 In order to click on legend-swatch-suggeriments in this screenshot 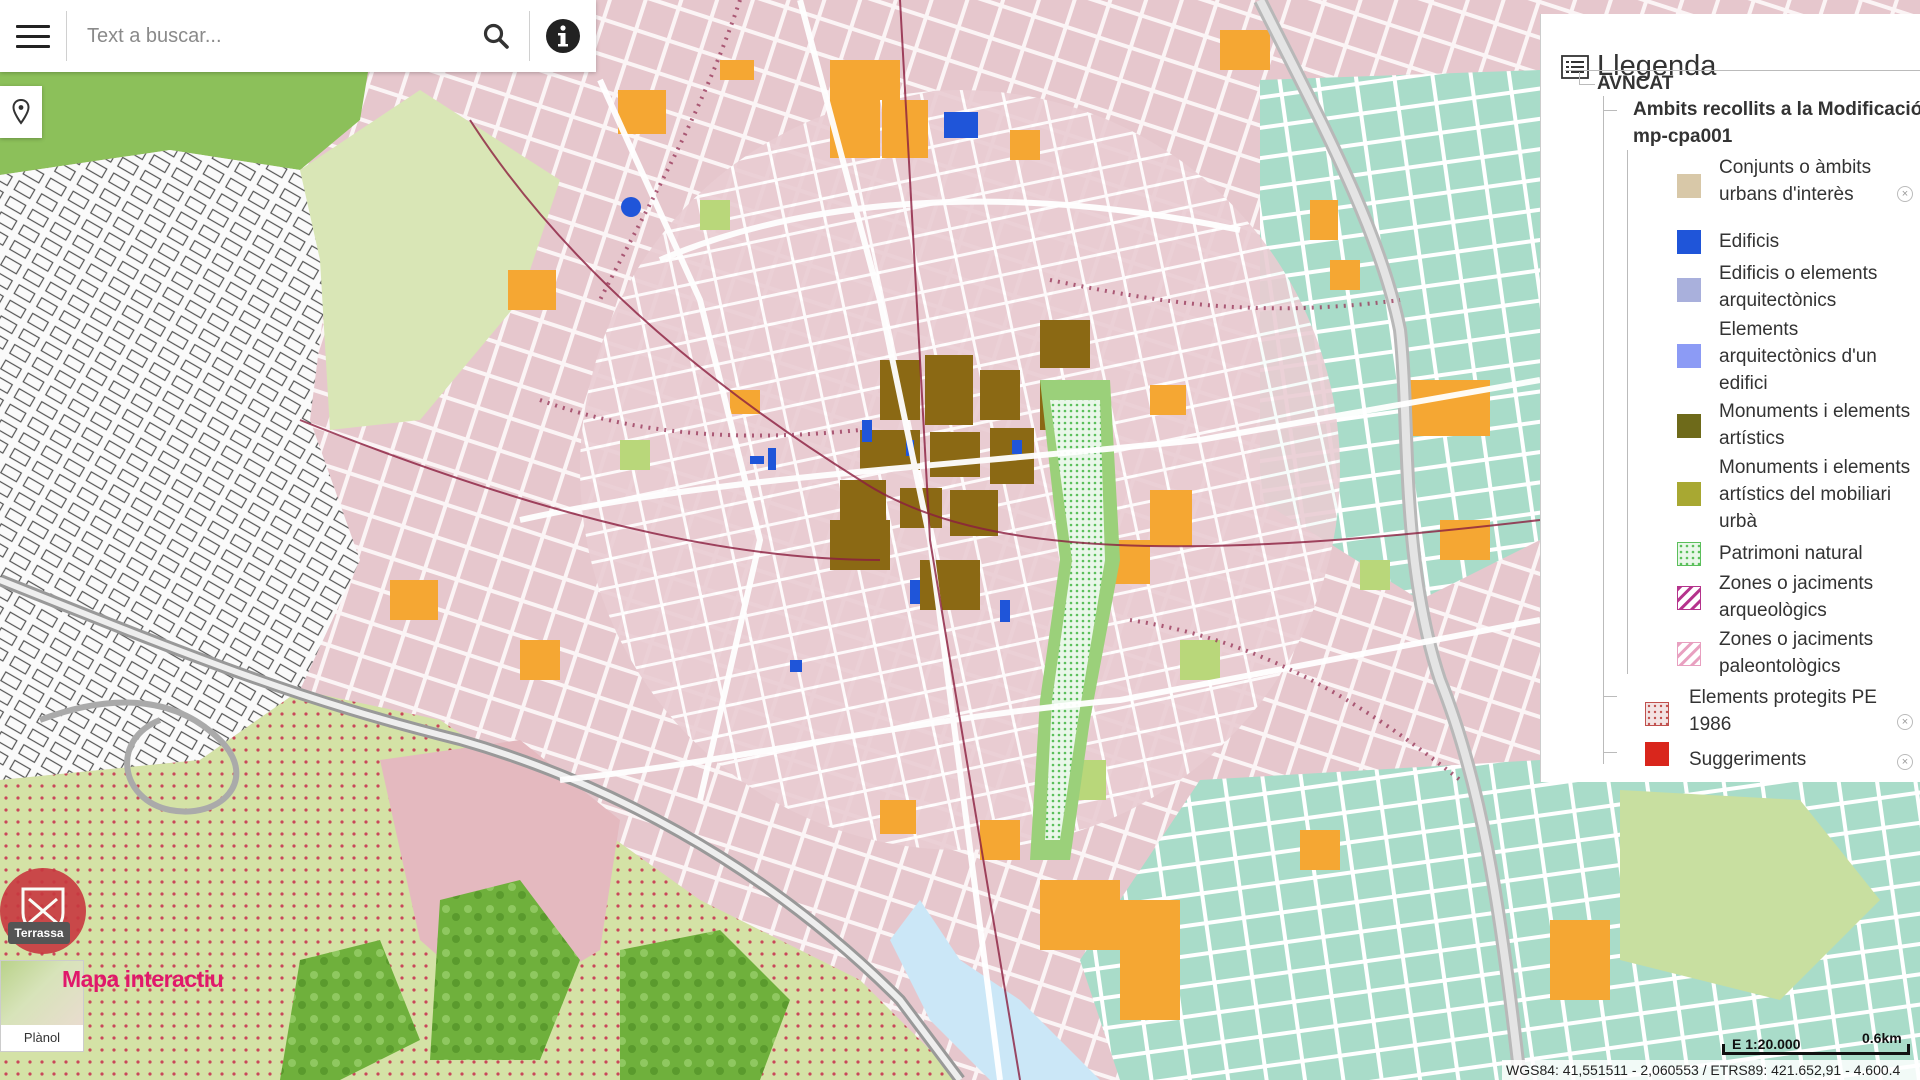, I will do `click(1657, 754)`.